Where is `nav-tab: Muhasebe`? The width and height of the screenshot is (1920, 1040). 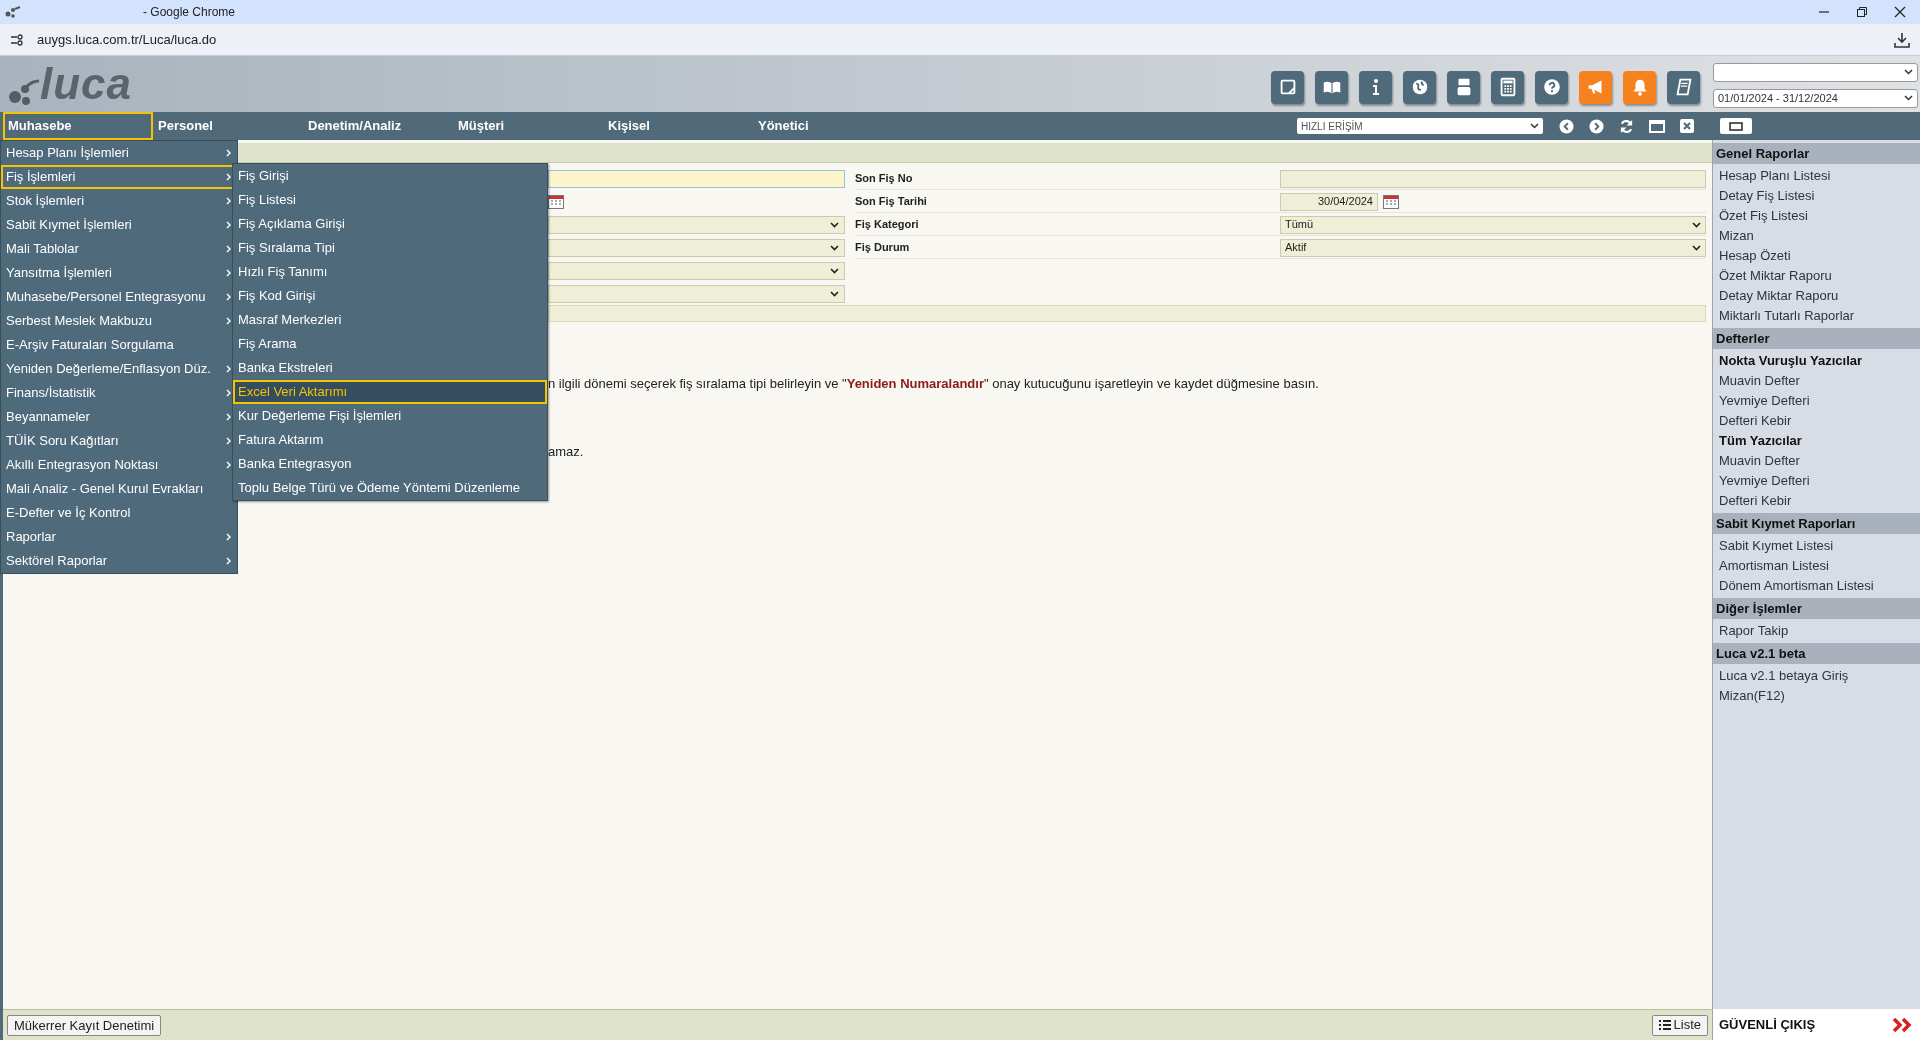 nav-tab: Muhasebe is located at coordinates (78, 126).